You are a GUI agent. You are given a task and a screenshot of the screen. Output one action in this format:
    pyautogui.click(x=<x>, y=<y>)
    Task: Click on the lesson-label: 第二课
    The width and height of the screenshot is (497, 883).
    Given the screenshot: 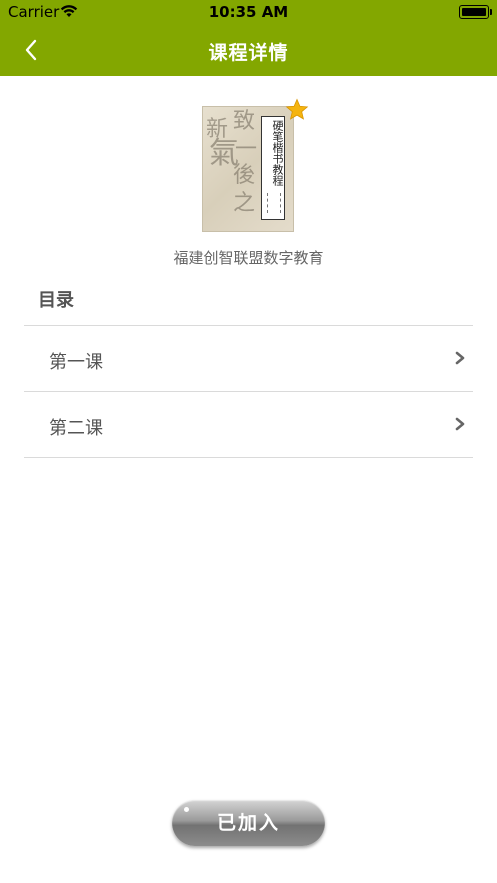 What is the action you would take?
    pyautogui.click(x=76, y=428)
    